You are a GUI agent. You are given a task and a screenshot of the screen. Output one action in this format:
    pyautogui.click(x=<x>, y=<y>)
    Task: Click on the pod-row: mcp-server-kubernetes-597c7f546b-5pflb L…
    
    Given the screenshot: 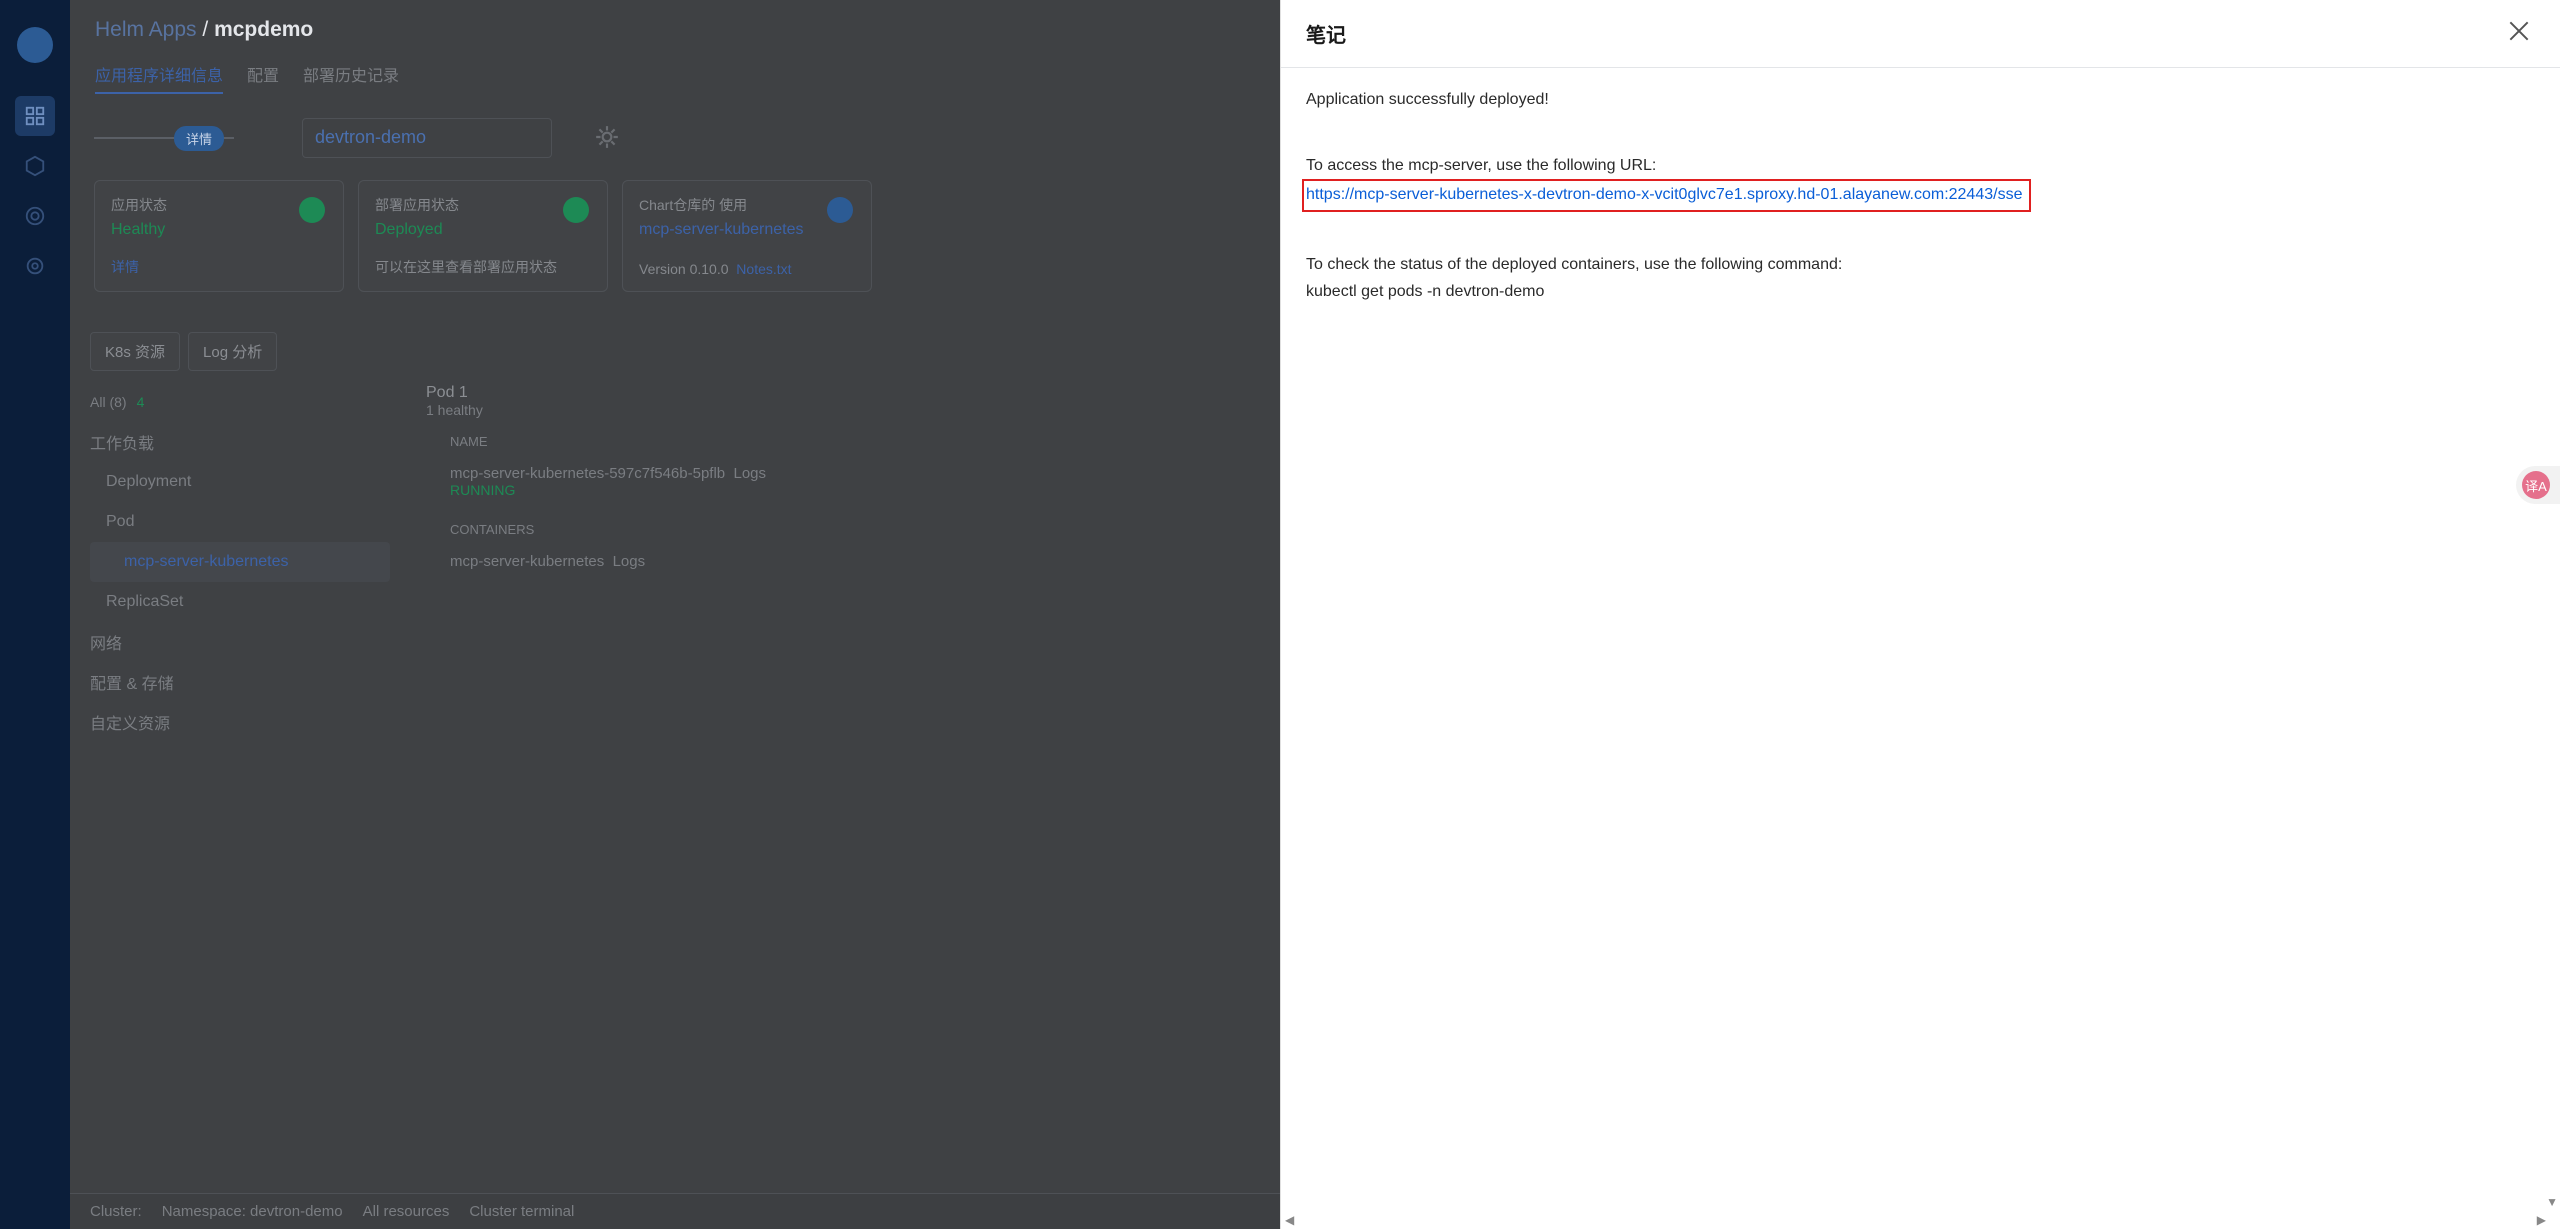 What is the action you would take?
    pyautogui.click(x=706, y=473)
    